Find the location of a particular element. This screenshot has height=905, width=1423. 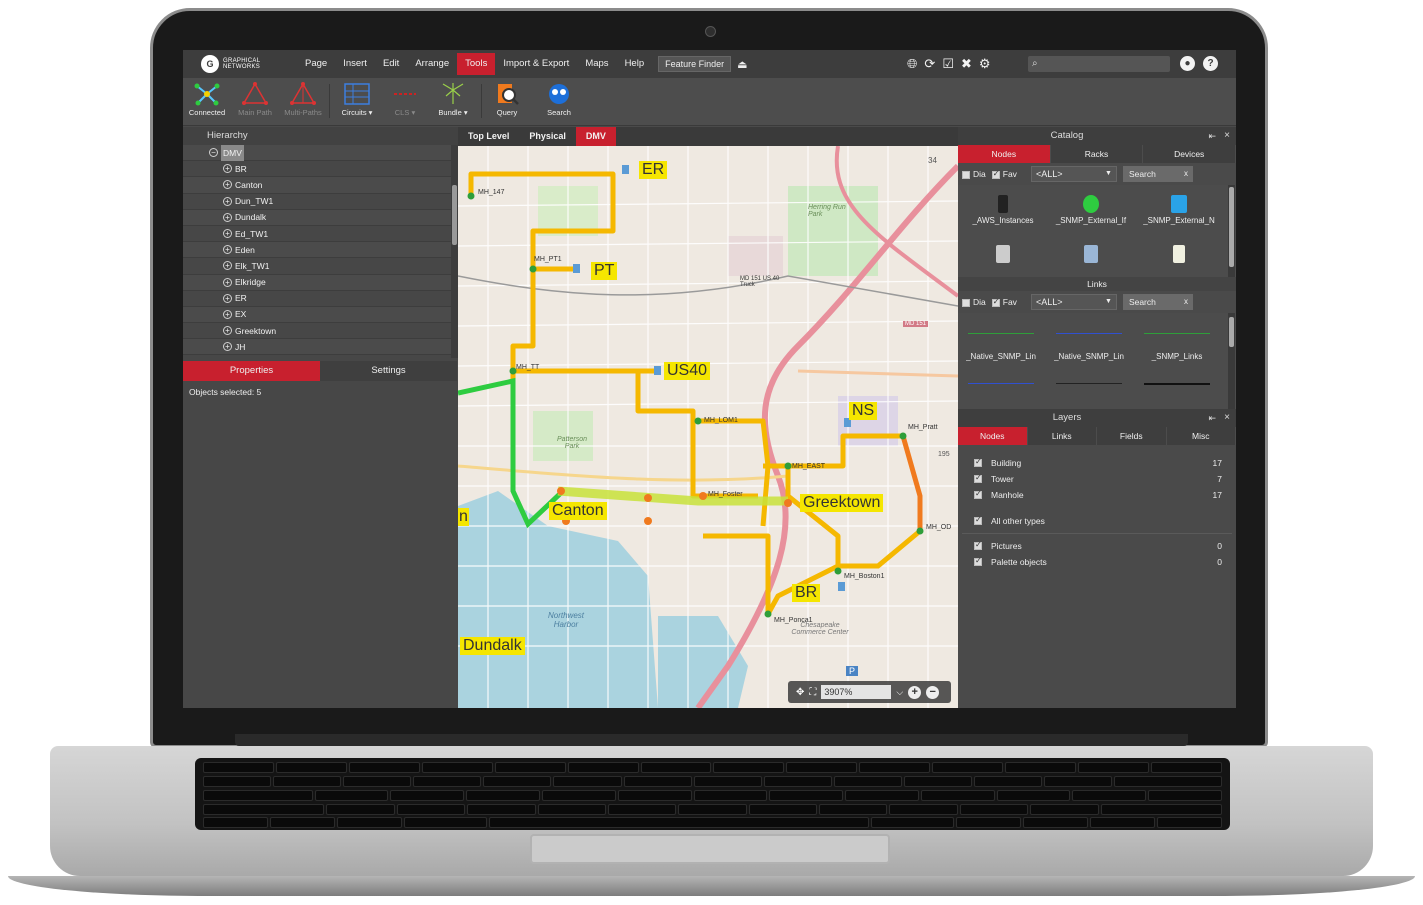

zoom-out-icon: − is located at coordinates (933, 692).